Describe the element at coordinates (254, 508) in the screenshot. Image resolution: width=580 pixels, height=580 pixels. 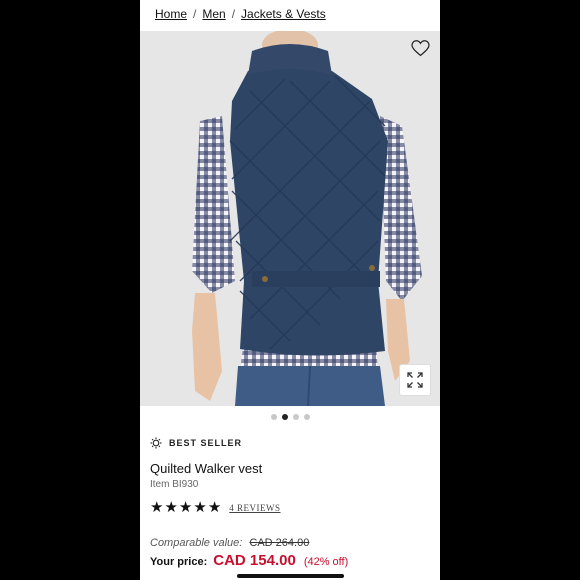
I see `reviews-link: 4 REVIEWS` at that location.